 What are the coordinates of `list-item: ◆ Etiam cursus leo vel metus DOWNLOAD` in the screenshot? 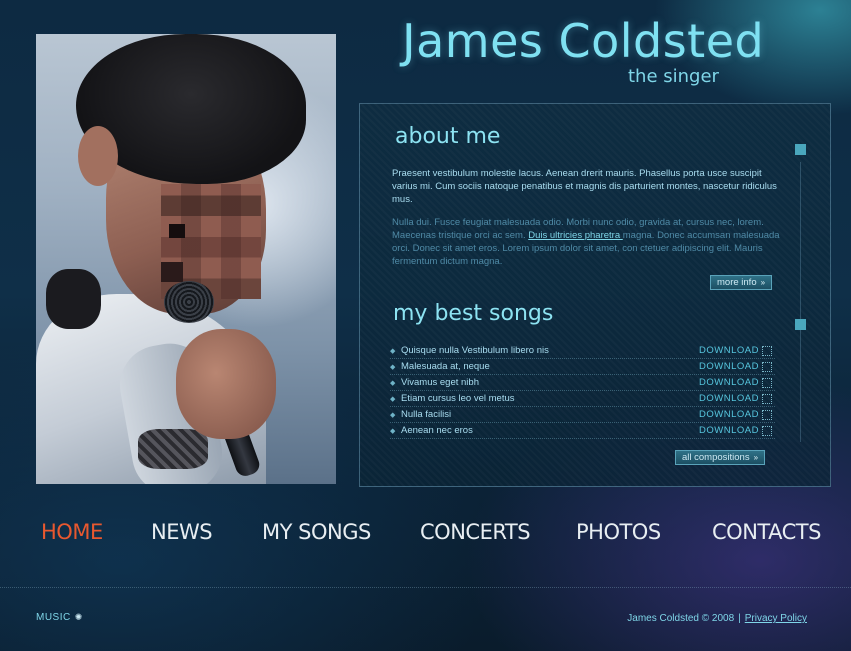 It's located at (582, 399).